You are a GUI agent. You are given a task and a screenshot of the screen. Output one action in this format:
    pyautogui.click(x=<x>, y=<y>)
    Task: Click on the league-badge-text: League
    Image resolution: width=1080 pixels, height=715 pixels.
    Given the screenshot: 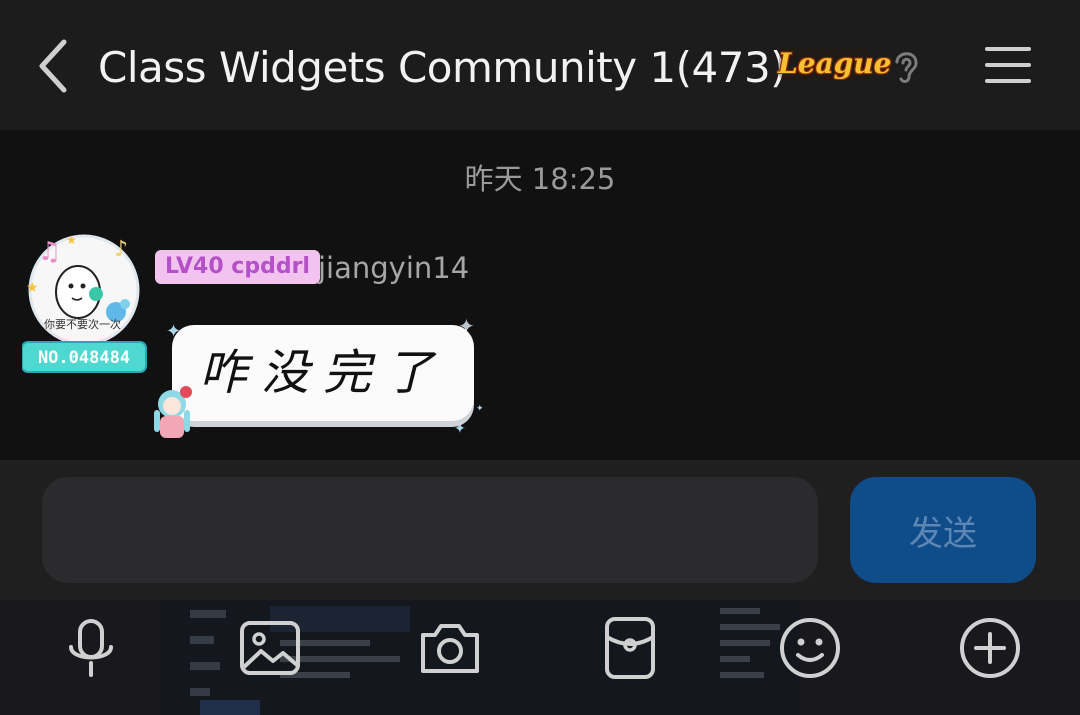 What is the action you would take?
    pyautogui.click(x=835, y=63)
    